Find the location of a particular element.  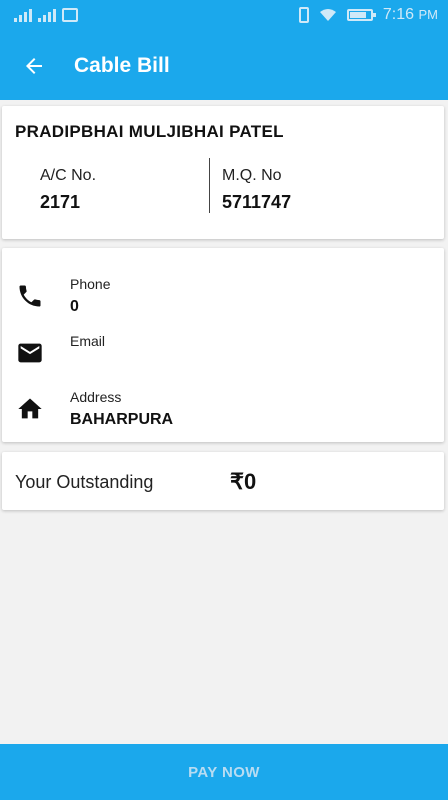

ac-value: 2171 is located at coordinates (60, 202).